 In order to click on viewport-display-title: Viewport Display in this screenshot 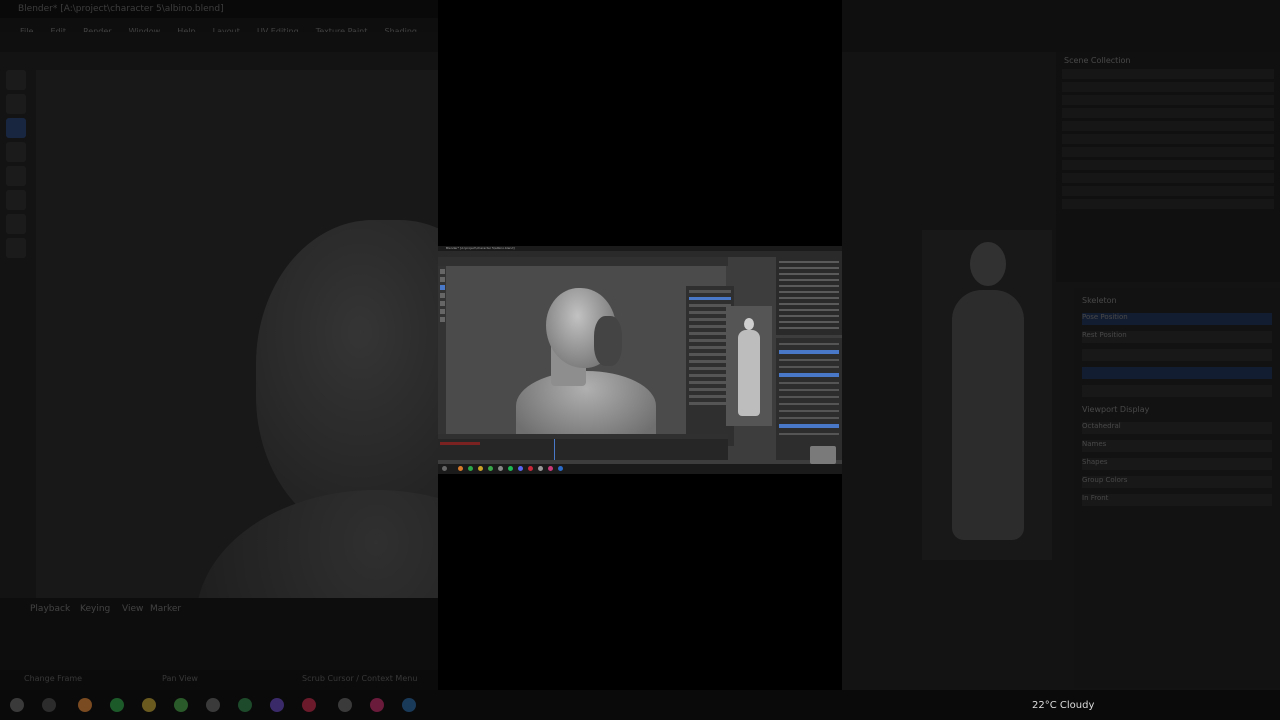, I will do `click(1116, 409)`.